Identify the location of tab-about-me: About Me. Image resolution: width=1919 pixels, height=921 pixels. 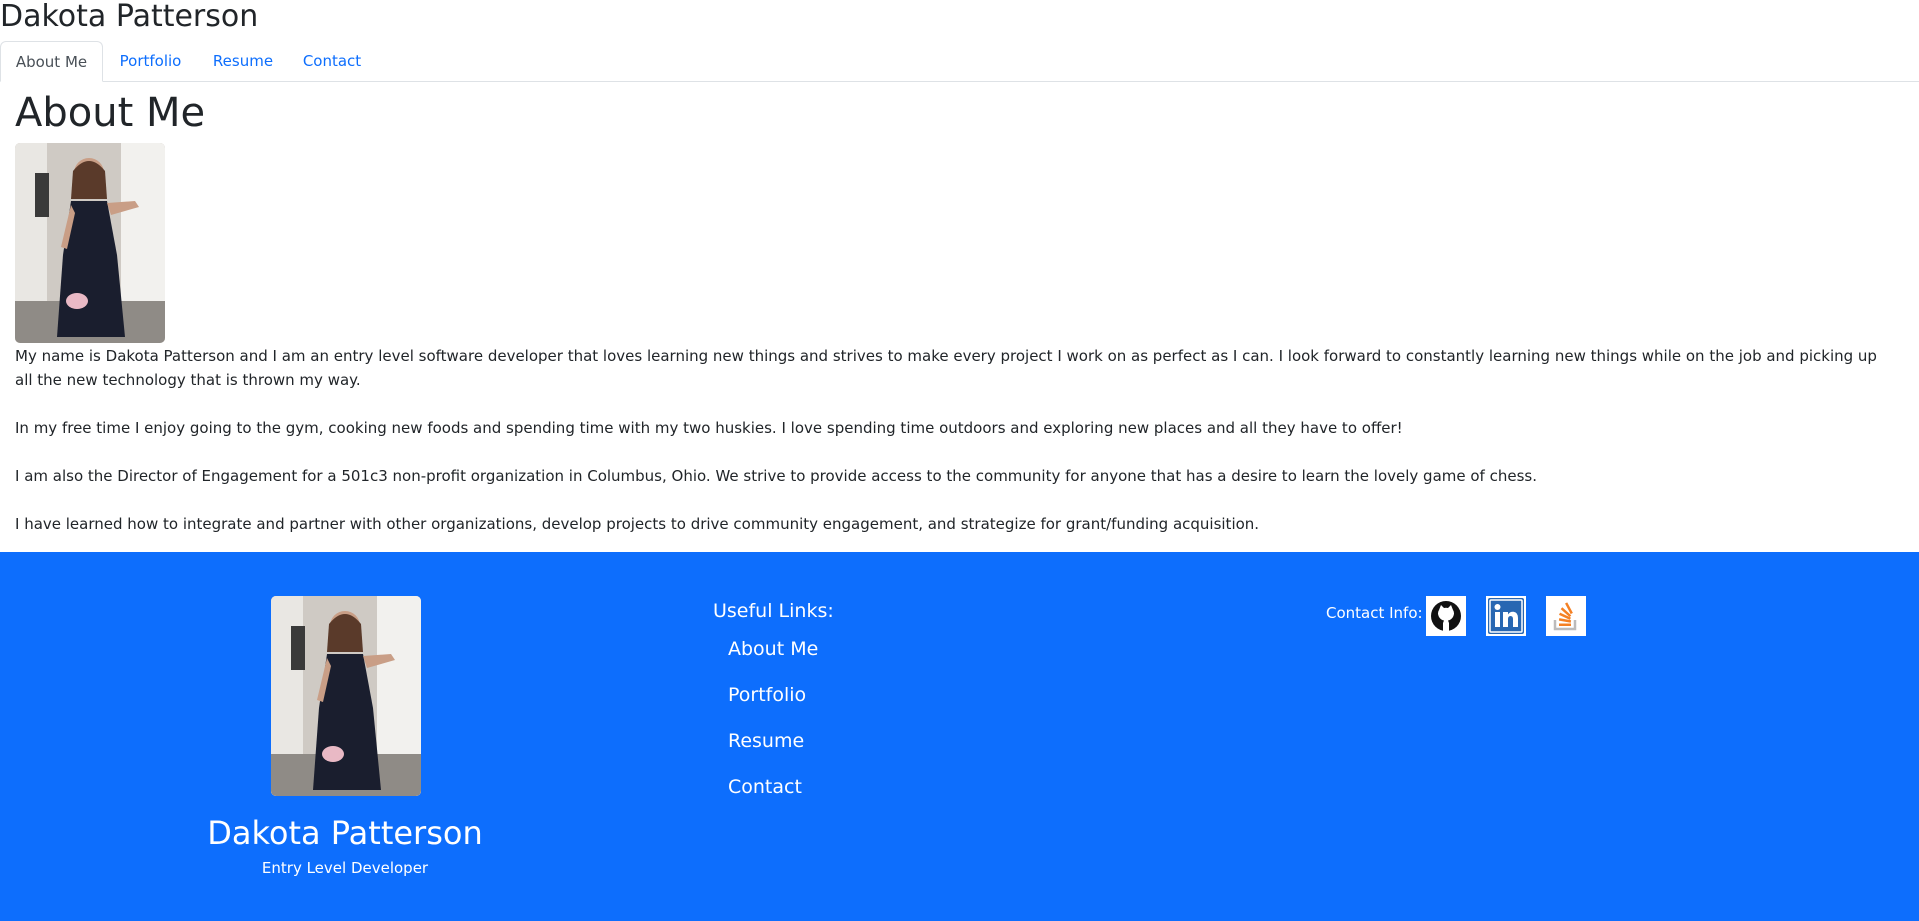
(51, 61).